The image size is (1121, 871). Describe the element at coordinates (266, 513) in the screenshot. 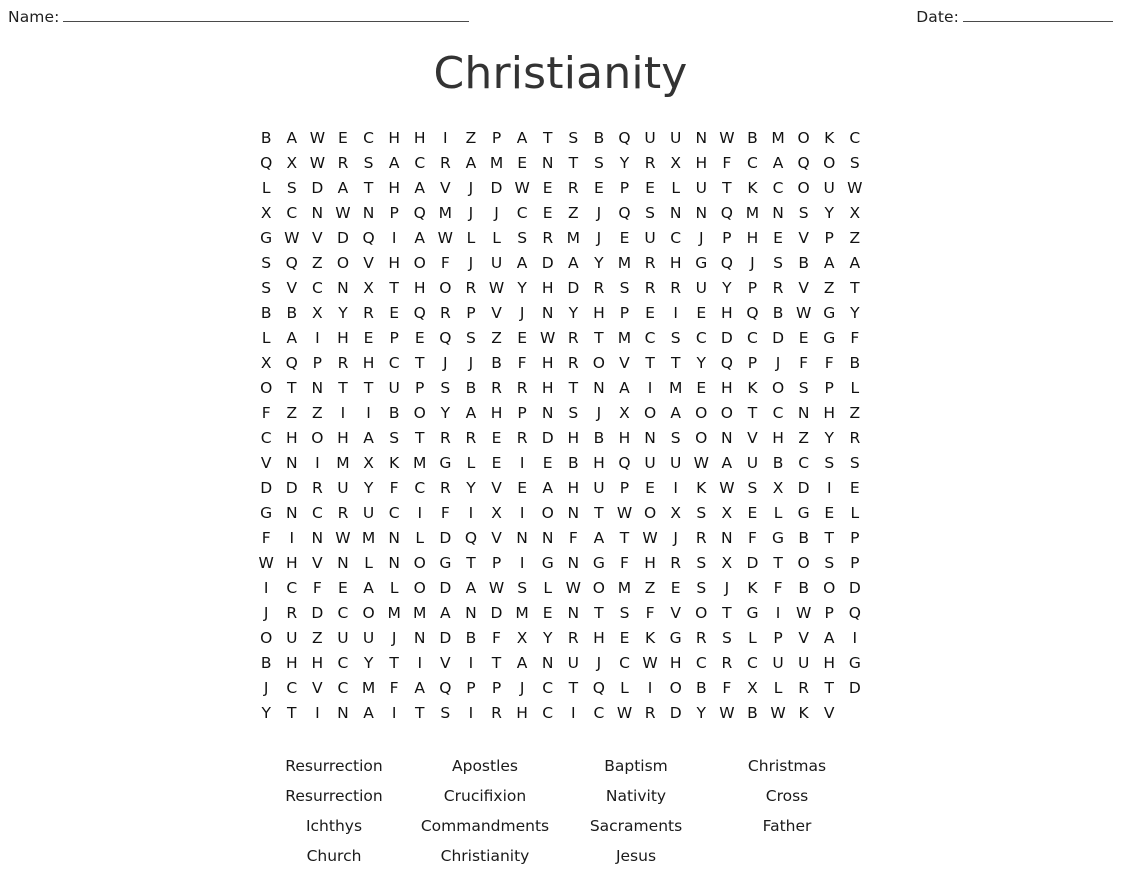

I see `grid-cell: G` at that location.